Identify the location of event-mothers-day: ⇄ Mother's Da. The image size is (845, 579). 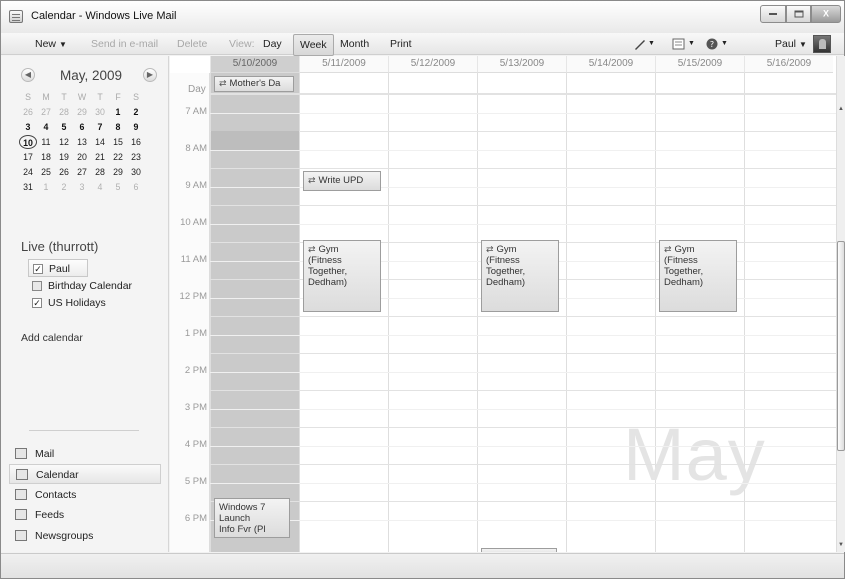
(254, 84).